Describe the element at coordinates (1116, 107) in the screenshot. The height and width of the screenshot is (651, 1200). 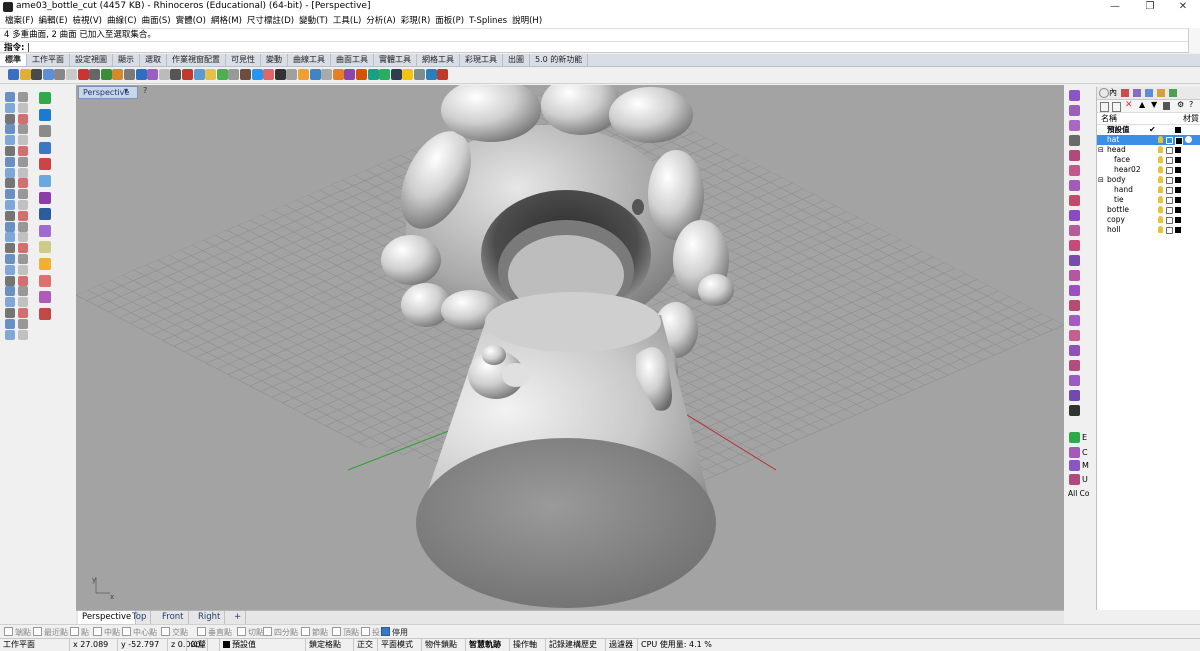
I see `new-sublayer-icon` at that location.